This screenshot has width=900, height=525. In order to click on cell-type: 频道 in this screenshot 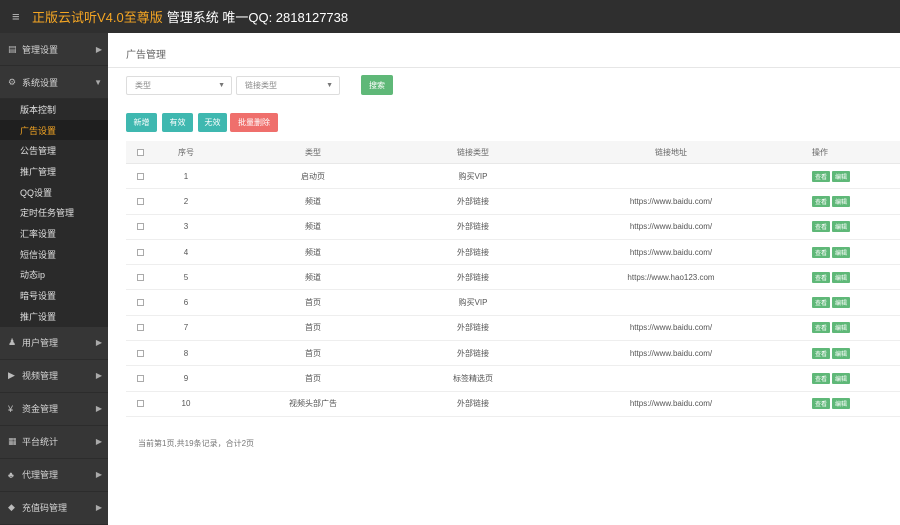, I will do `click(313, 227)`.